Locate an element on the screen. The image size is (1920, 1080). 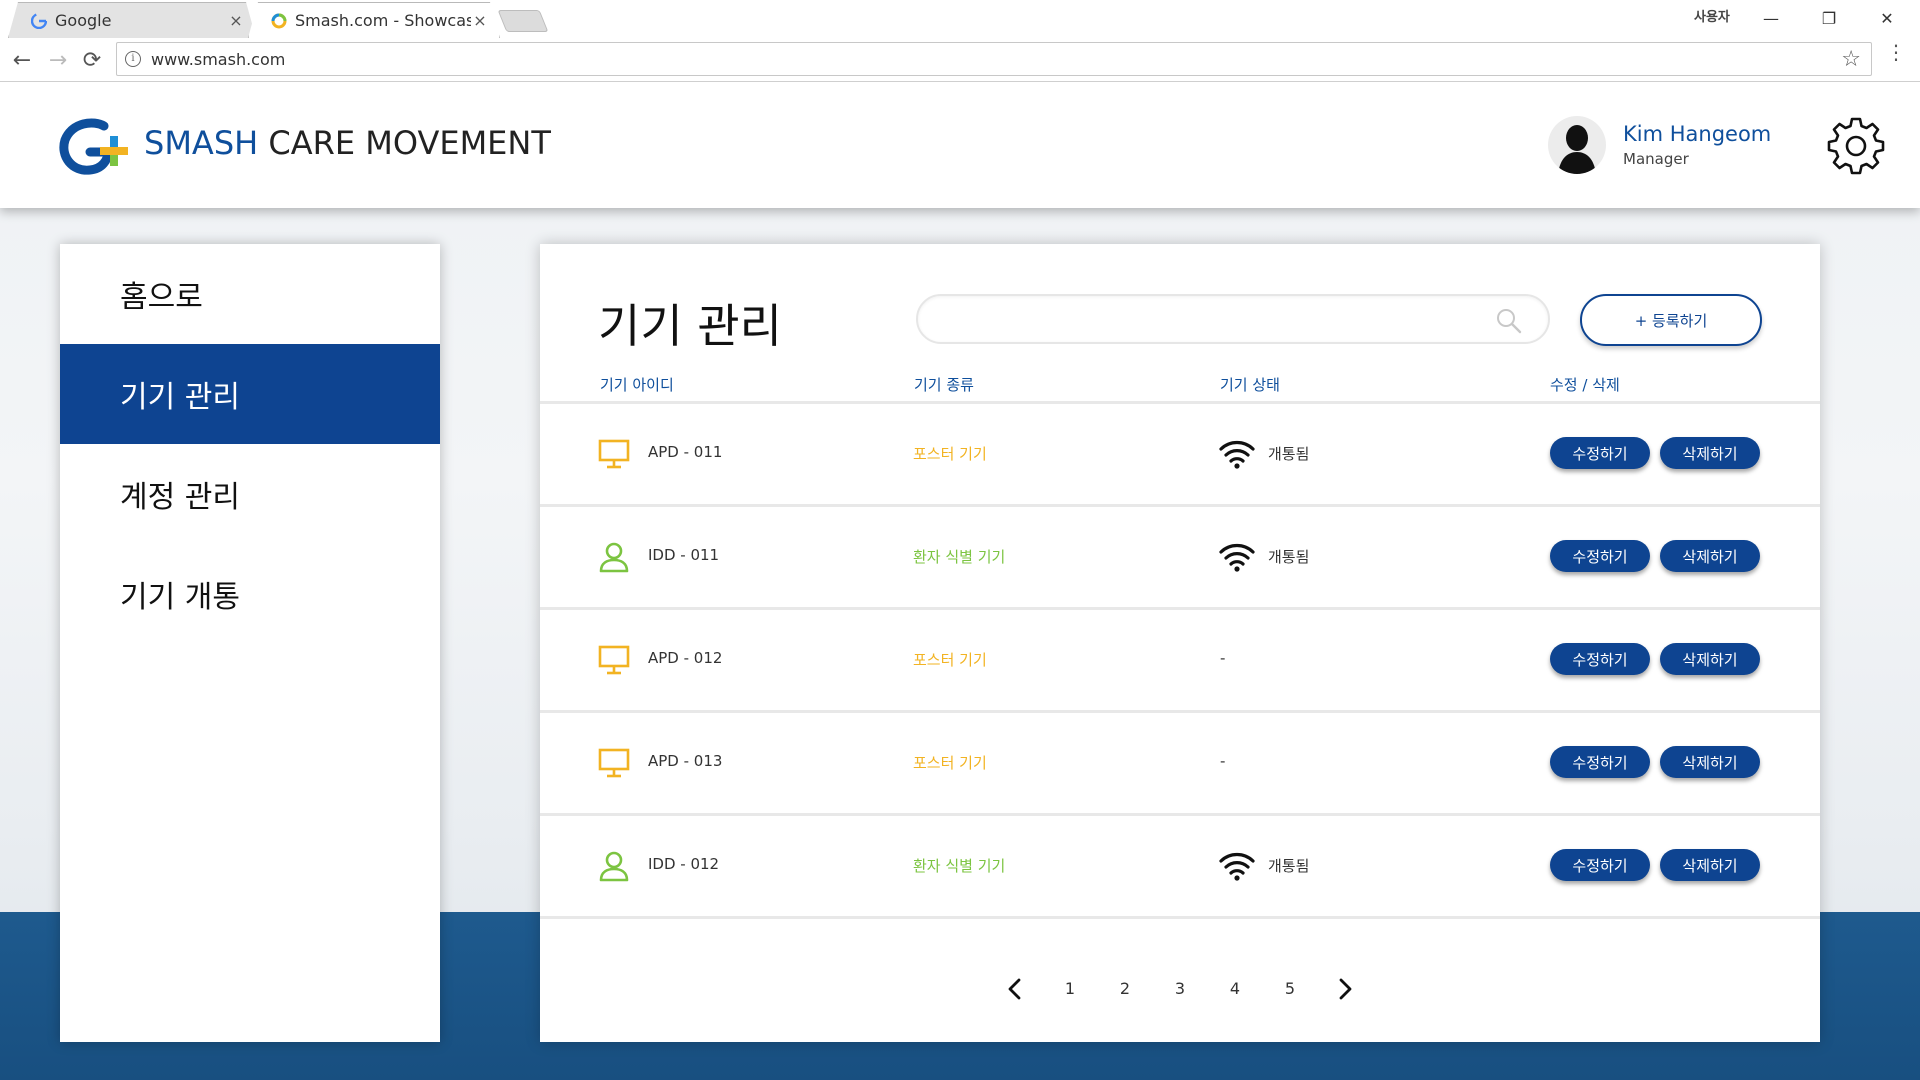
address-bar: ← → ⟳ i www.smash.com ☆ is located at coordinates (960, 60).